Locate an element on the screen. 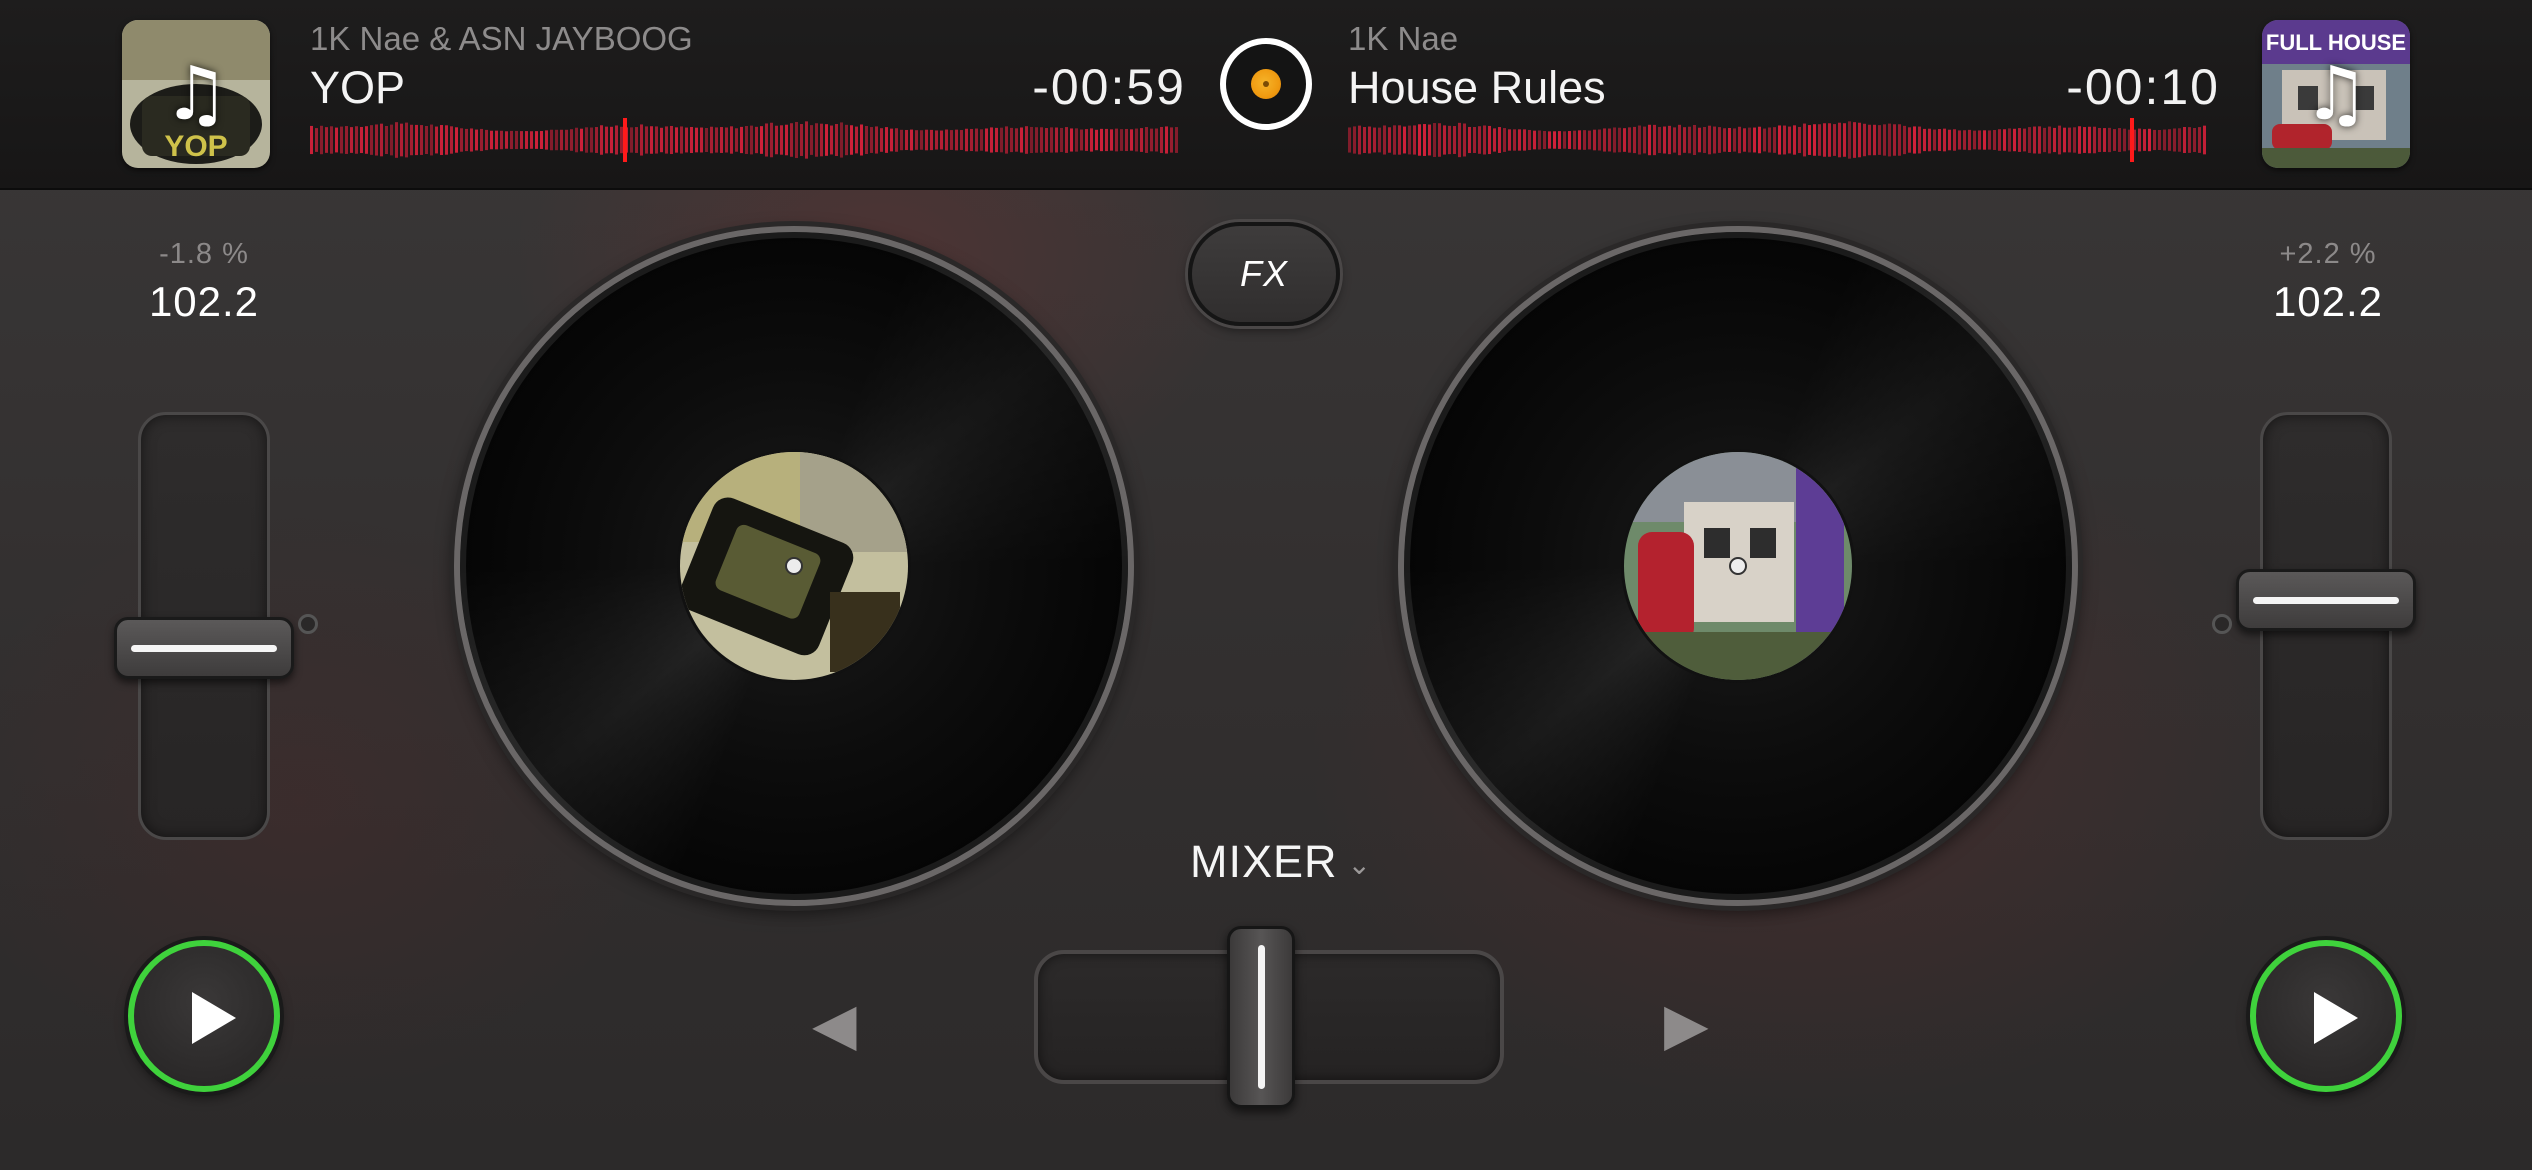 This screenshot has width=2532, height=1170. deck-left-pitch-reset-dot is located at coordinates (308, 624).